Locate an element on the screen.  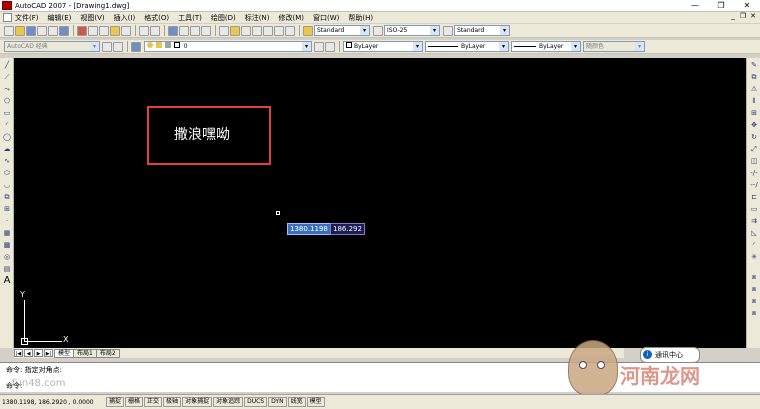
dim-style-icon is located at coordinates (378, 30).